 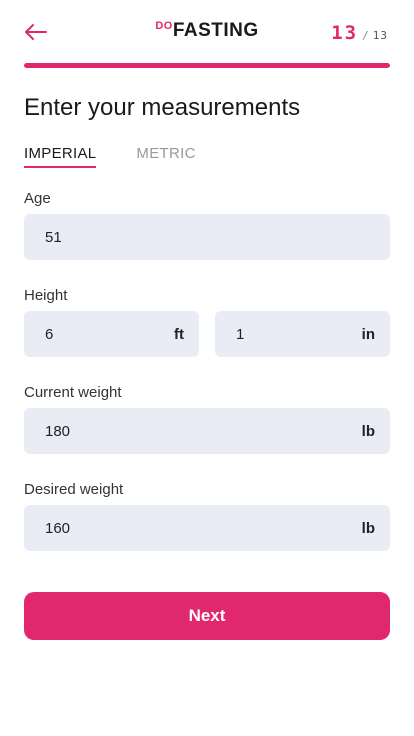 I want to click on height-feet-value: 6, so click(x=49, y=334).